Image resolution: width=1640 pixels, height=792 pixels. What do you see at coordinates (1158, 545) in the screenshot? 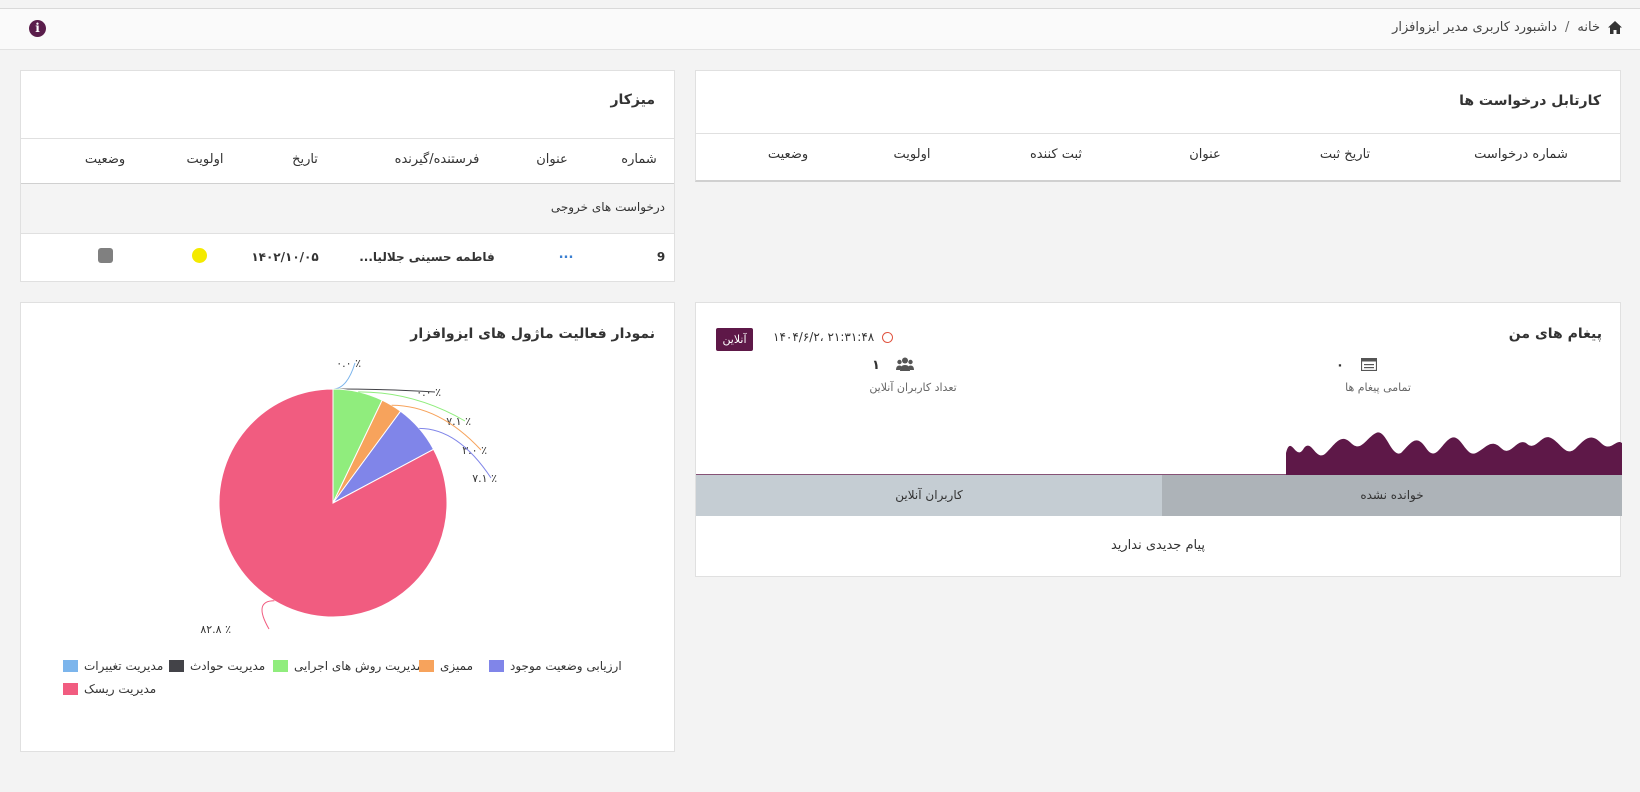
I see `no-new-messages-text: پیام جدیدی ندارید` at bounding box center [1158, 545].